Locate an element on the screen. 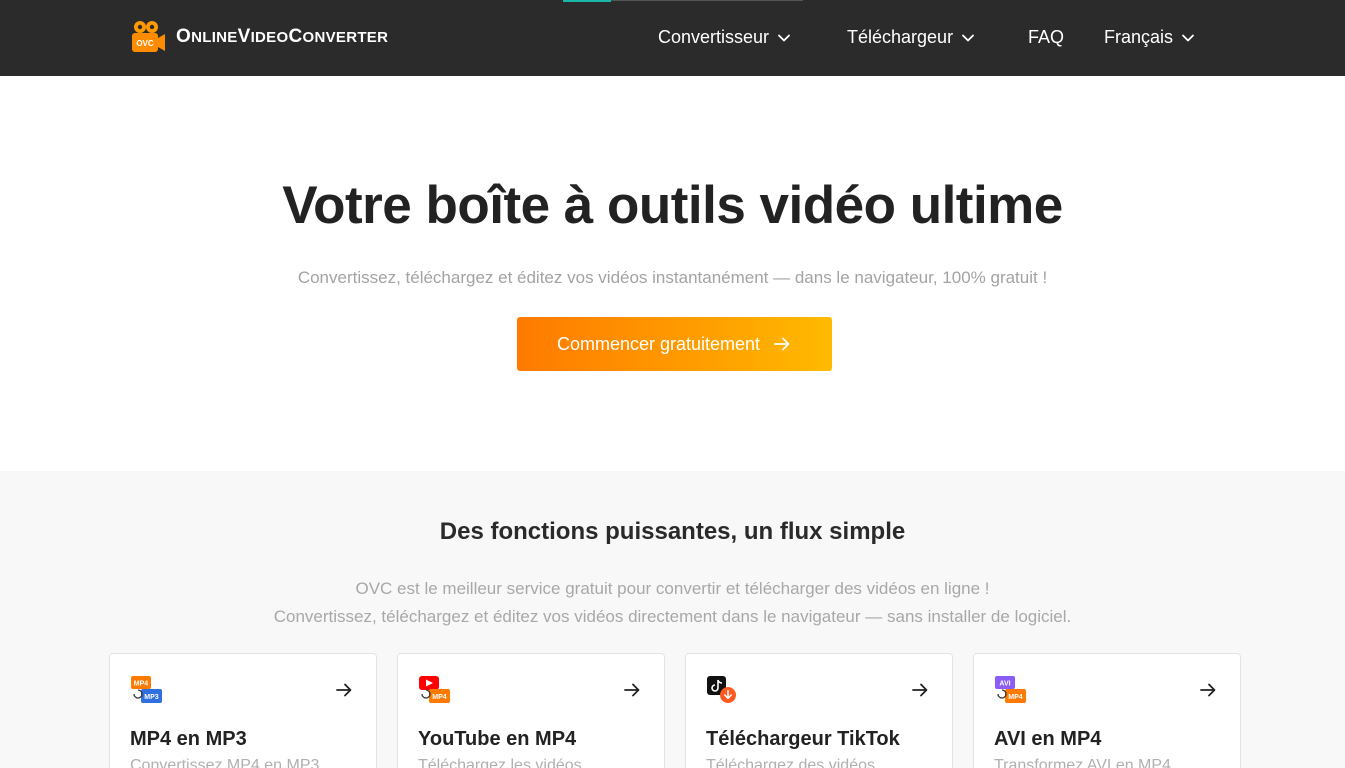 Image resolution: width=1345 pixels, height=768 pixels. features-title: Des fonctions puissantes, un flux simple is located at coordinates (672, 531).